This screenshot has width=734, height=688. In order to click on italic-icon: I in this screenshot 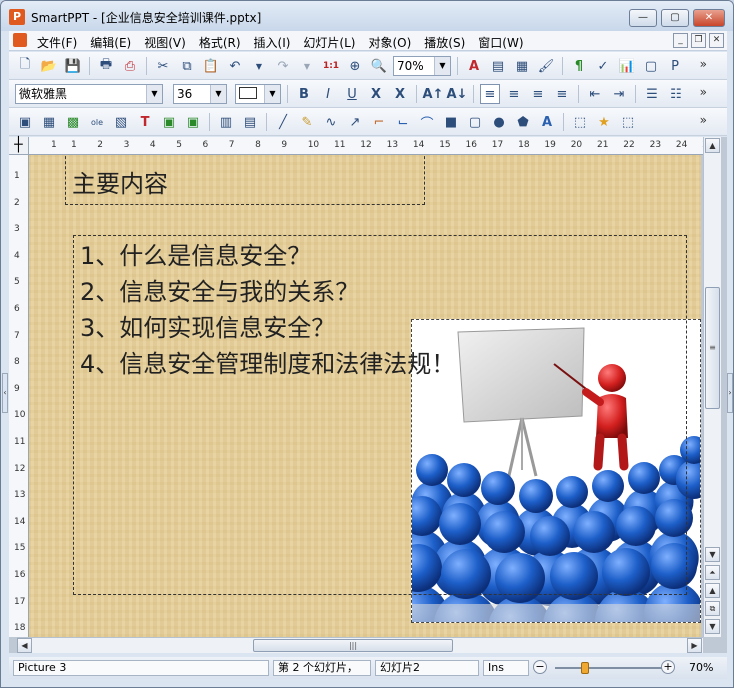, I will do `click(328, 94)`.